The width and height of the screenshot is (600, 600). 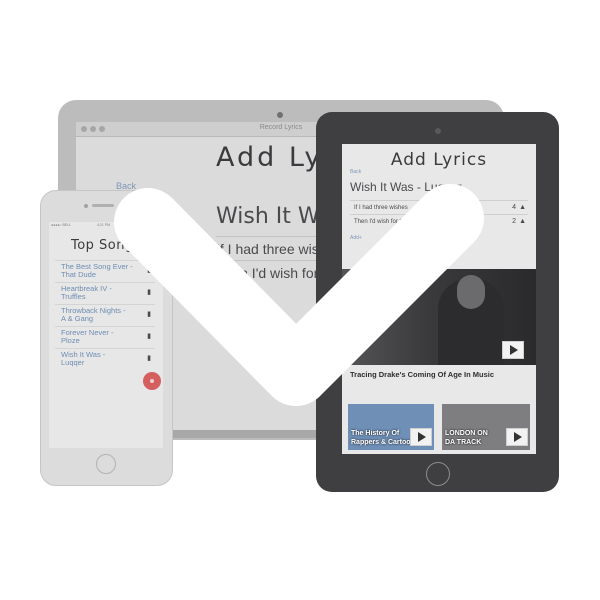 What do you see at coordinates (61, 225) in the screenshot?
I see `carrier-signal: ●●●●○ BELL` at bounding box center [61, 225].